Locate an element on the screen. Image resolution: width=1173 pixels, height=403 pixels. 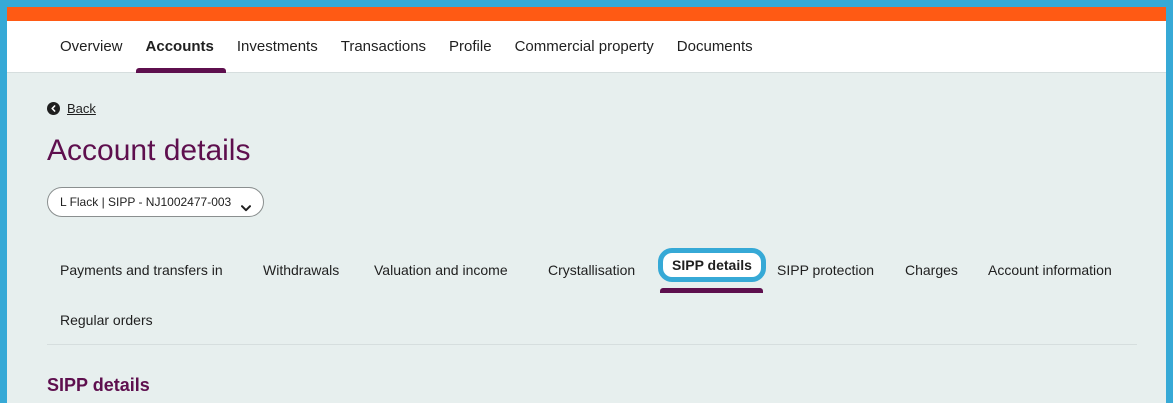
tab-sipp-protection: SIPP protection is located at coordinates (825, 270).